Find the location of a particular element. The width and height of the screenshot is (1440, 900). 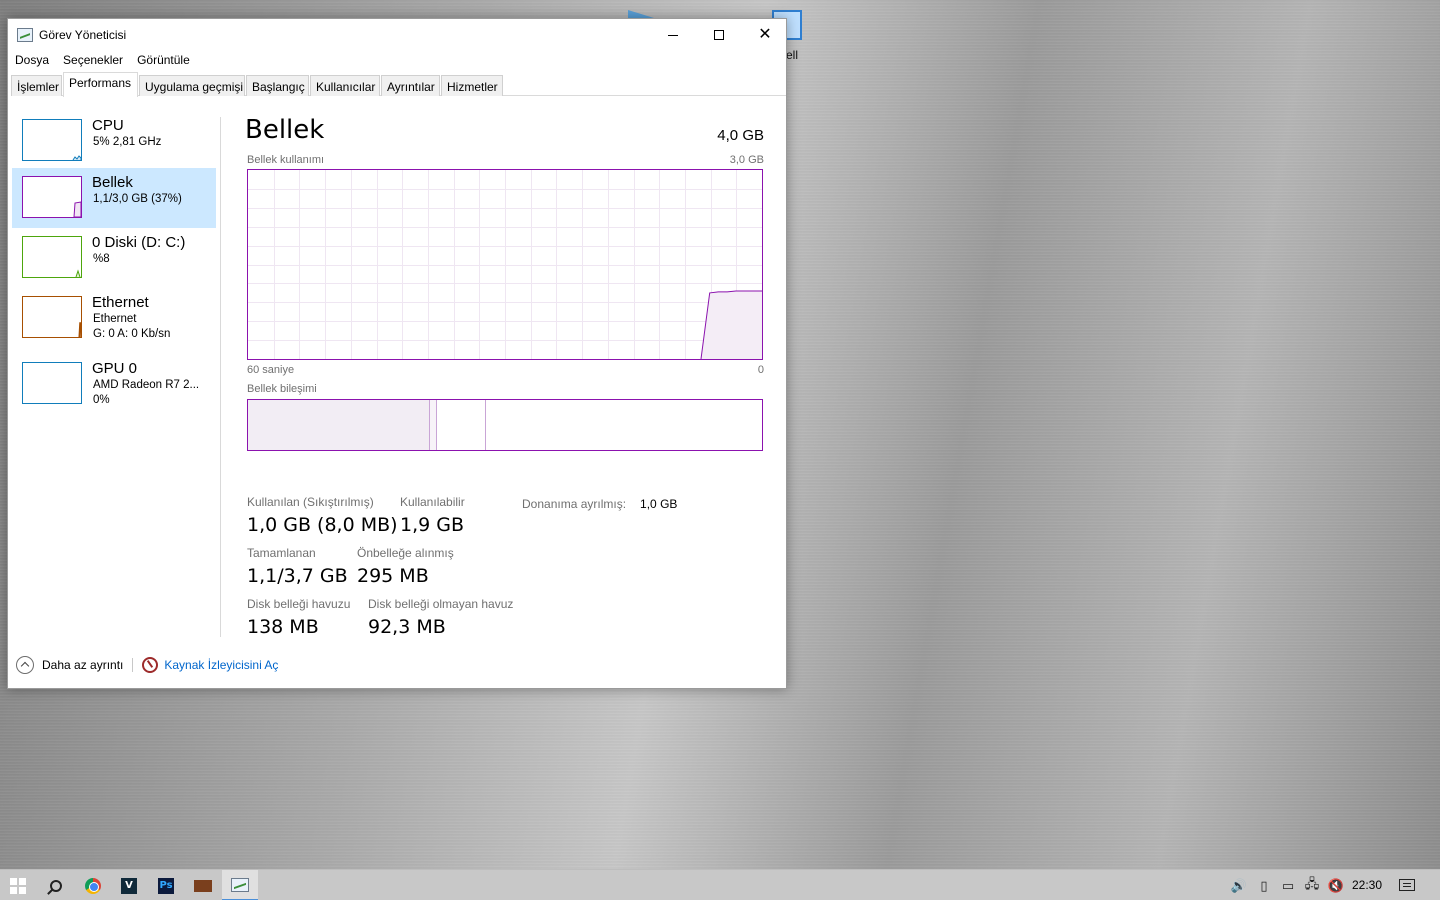

stat-label: Kullanılan (Sıkıştırılmış) is located at coordinates (310, 502).